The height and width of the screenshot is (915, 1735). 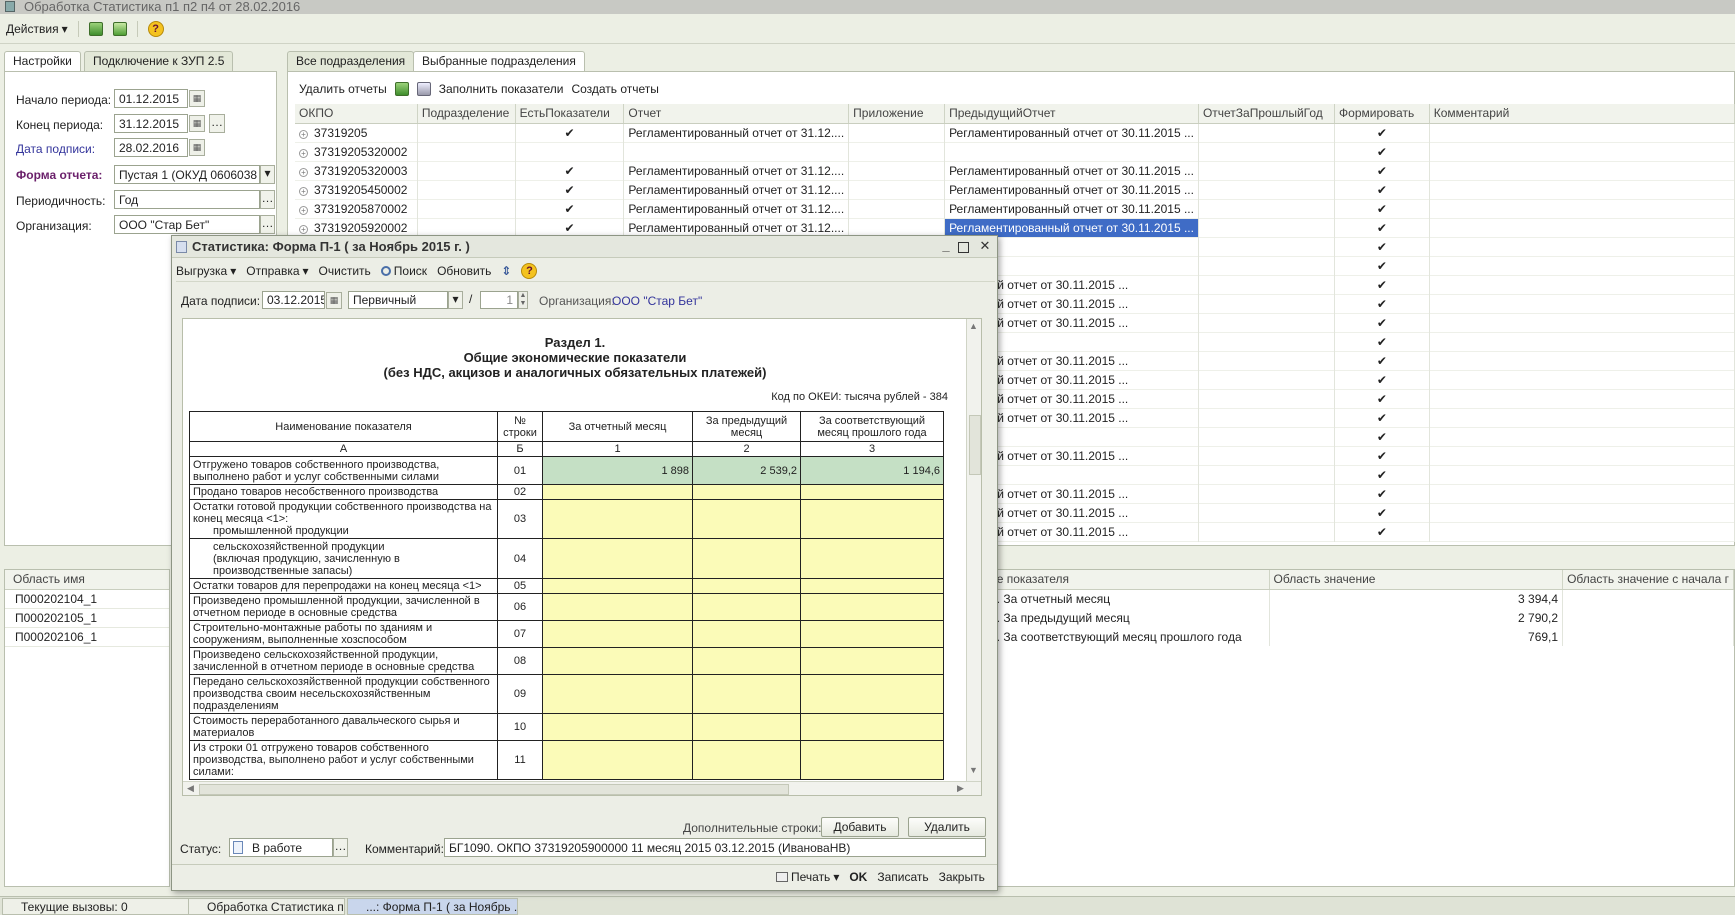 What do you see at coordinates (872, 470) in the screenshot?
I see `value-cell: 1 194,6` at bounding box center [872, 470].